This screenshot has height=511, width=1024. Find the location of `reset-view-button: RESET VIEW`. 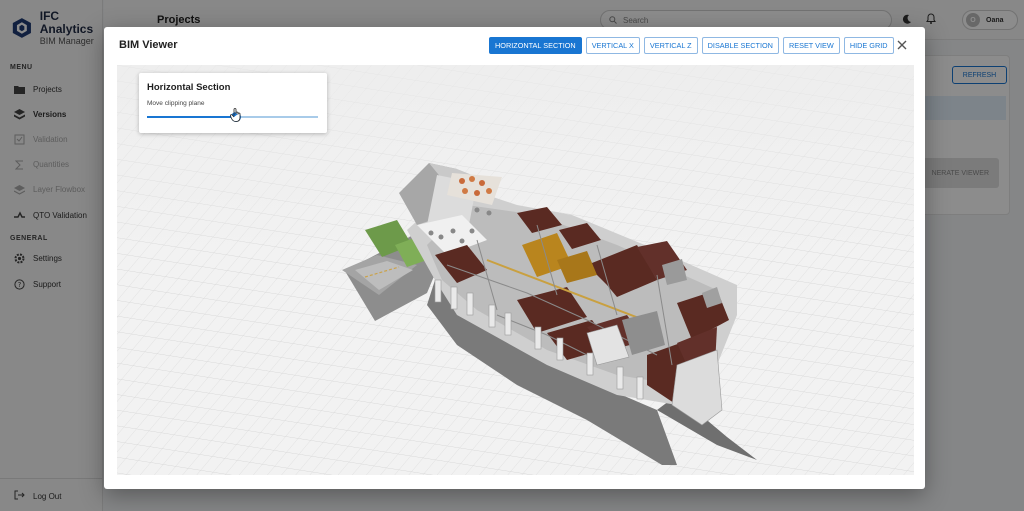

reset-view-button: RESET VIEW is located at coordinates (811, 45).